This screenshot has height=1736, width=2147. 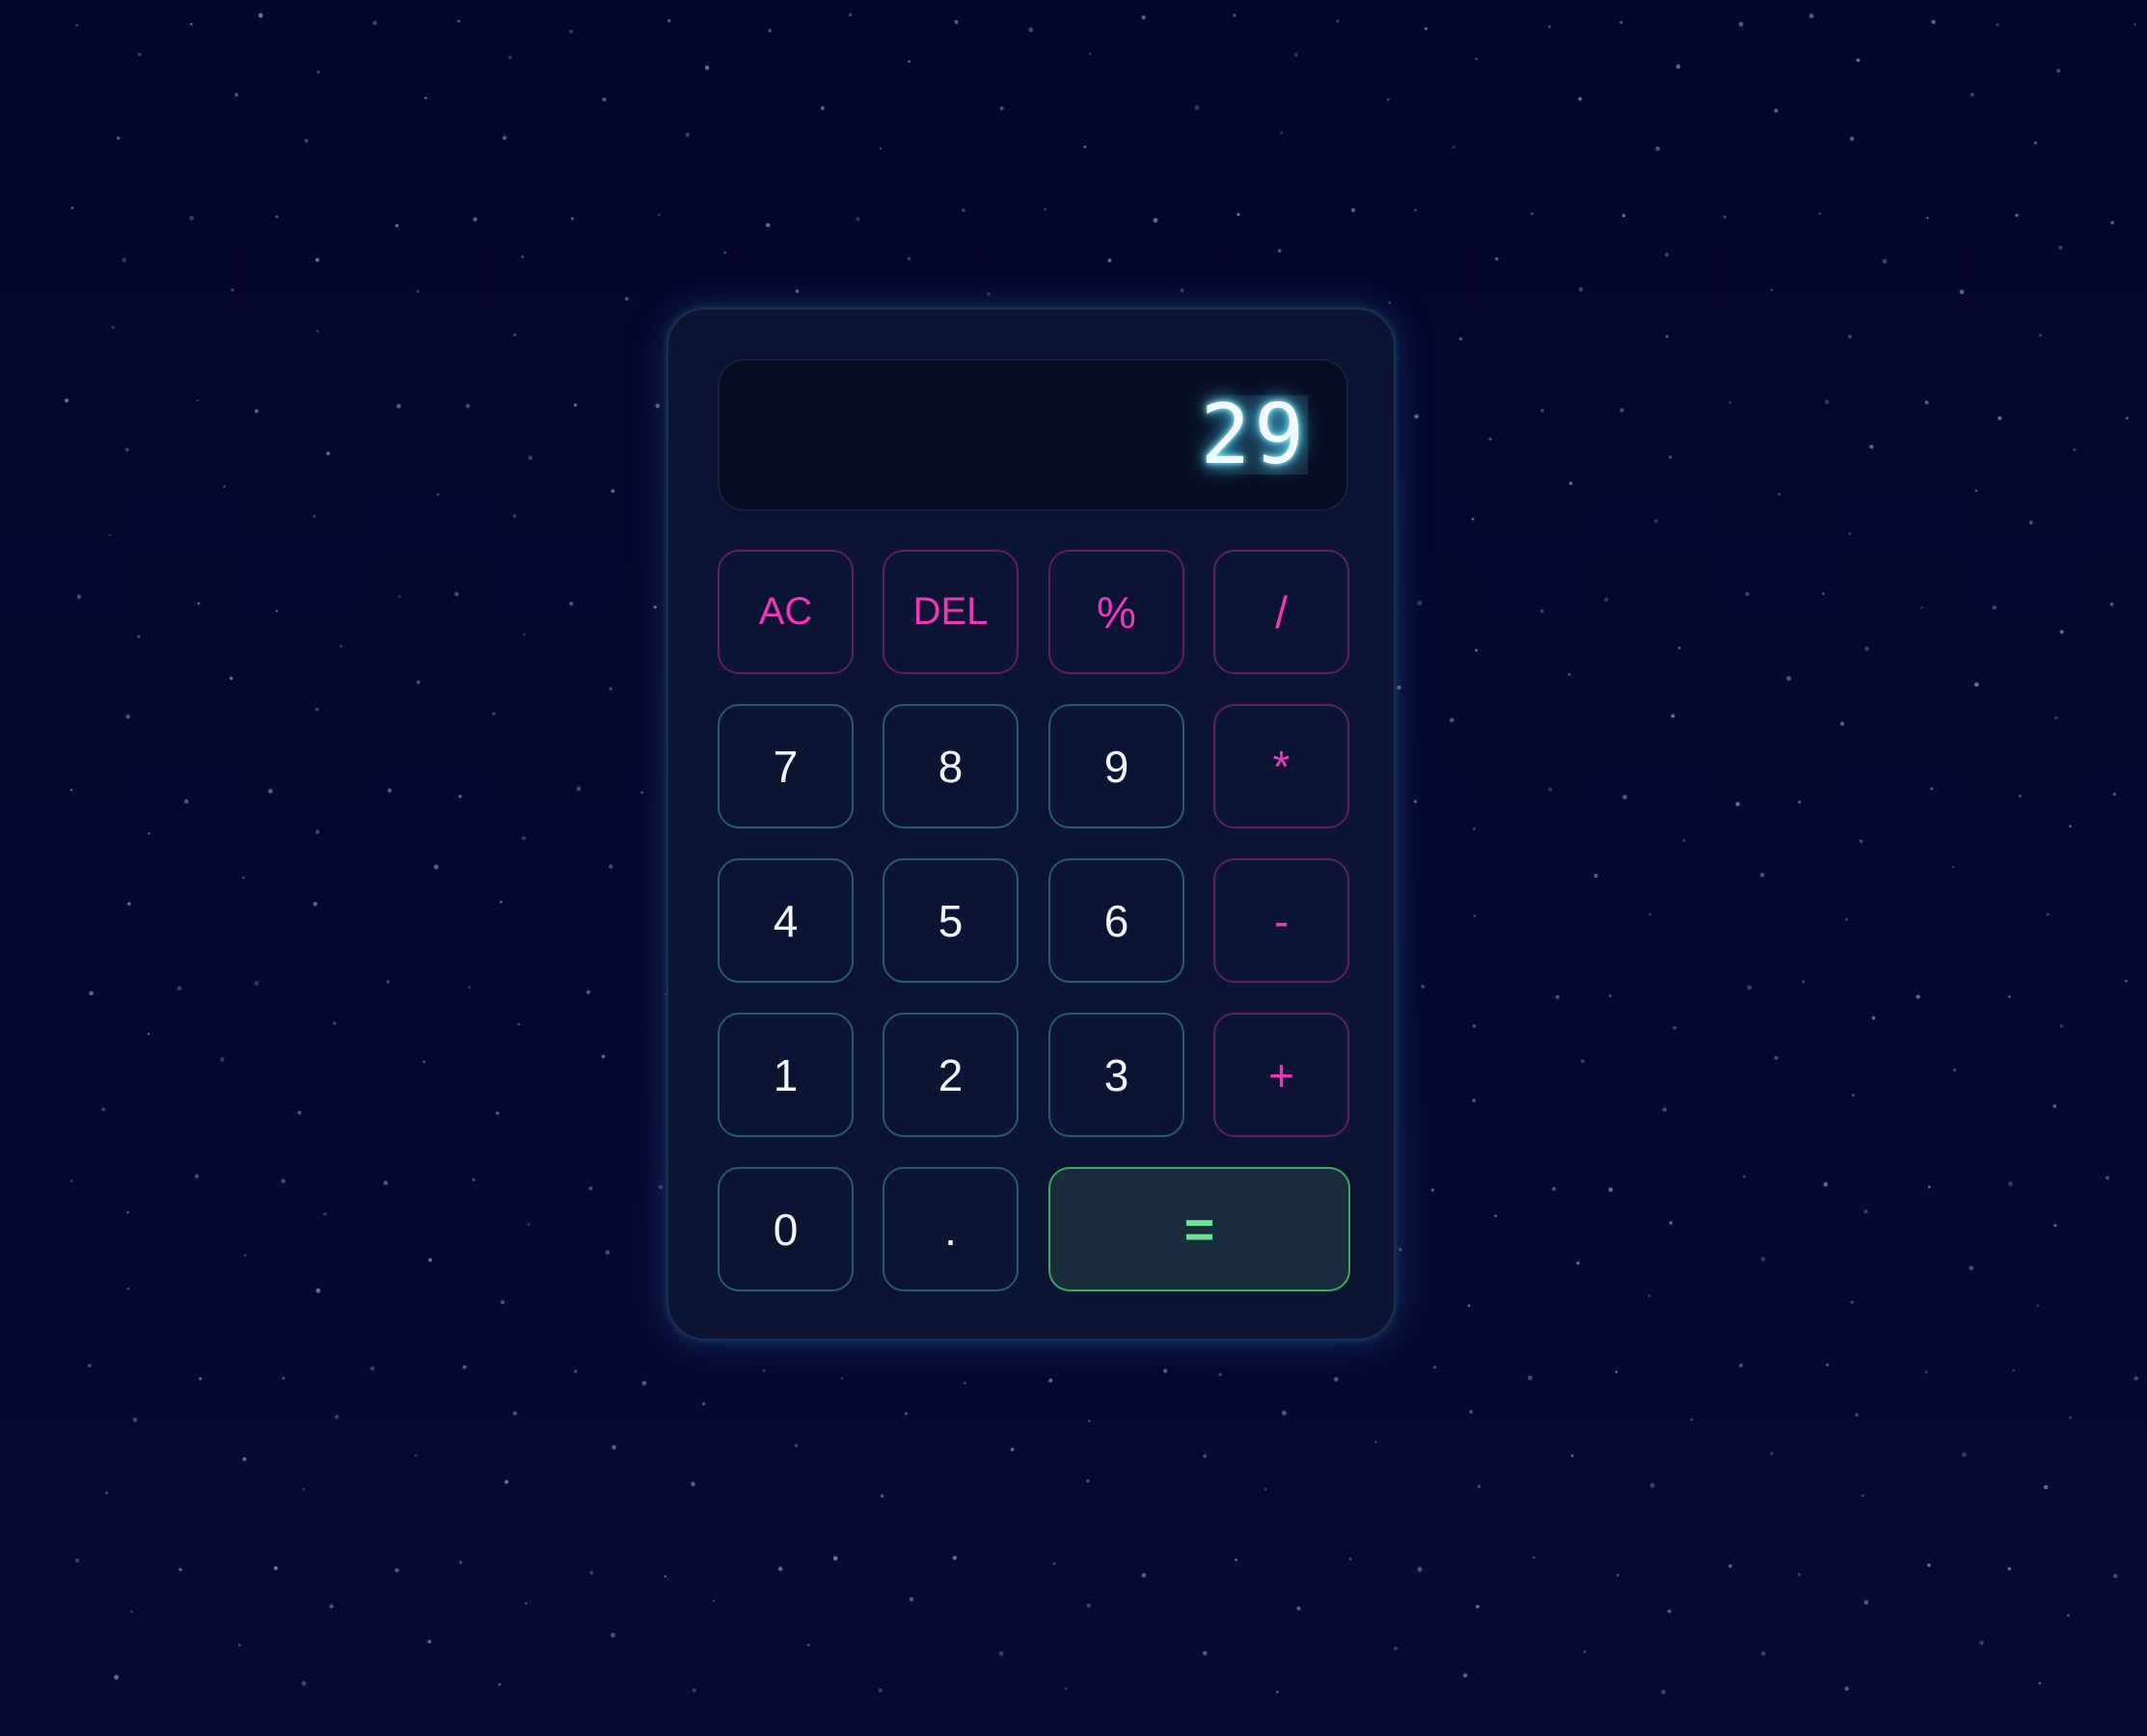 I want to click on display-value: 29, so click(x=1254, y=435).